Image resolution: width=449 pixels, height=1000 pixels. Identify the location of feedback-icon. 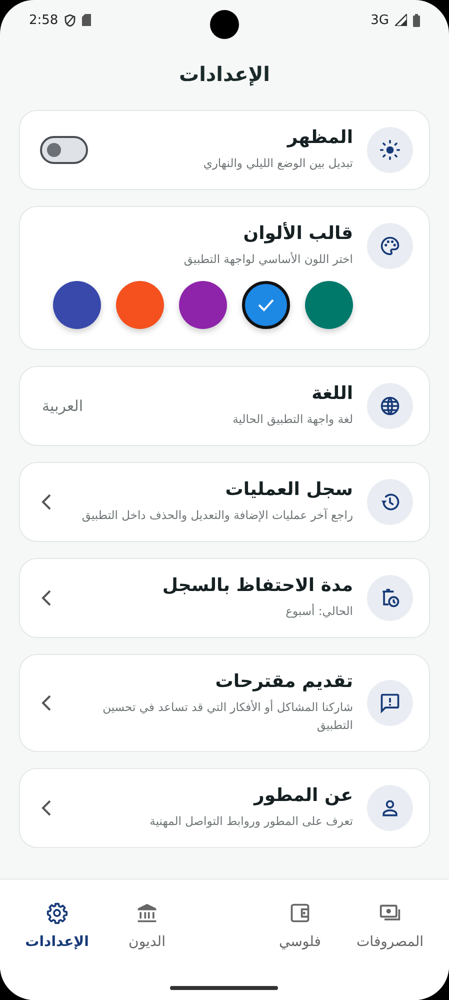
(390, 703).